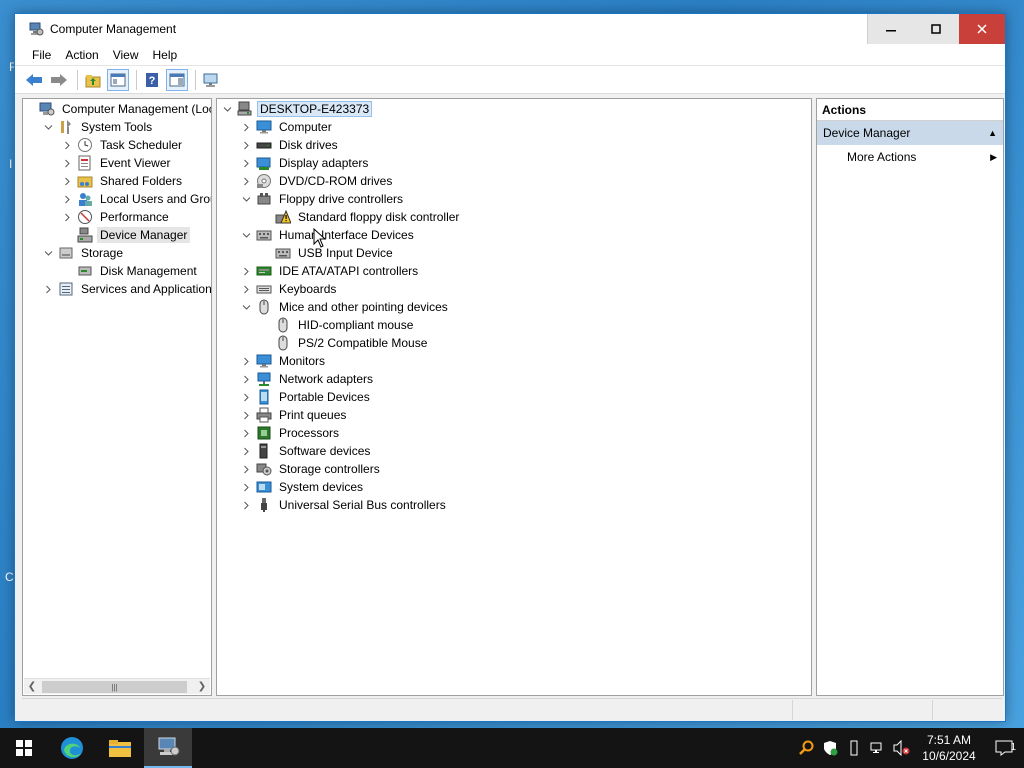 Image resolution: width=1024 pixels, height=768 pixels. What do you see at coordinates (512, 748) in the screenshot?
I see `taskbar: 7:51 AM 10/6/2024 1` at bounding box center [512, 748].